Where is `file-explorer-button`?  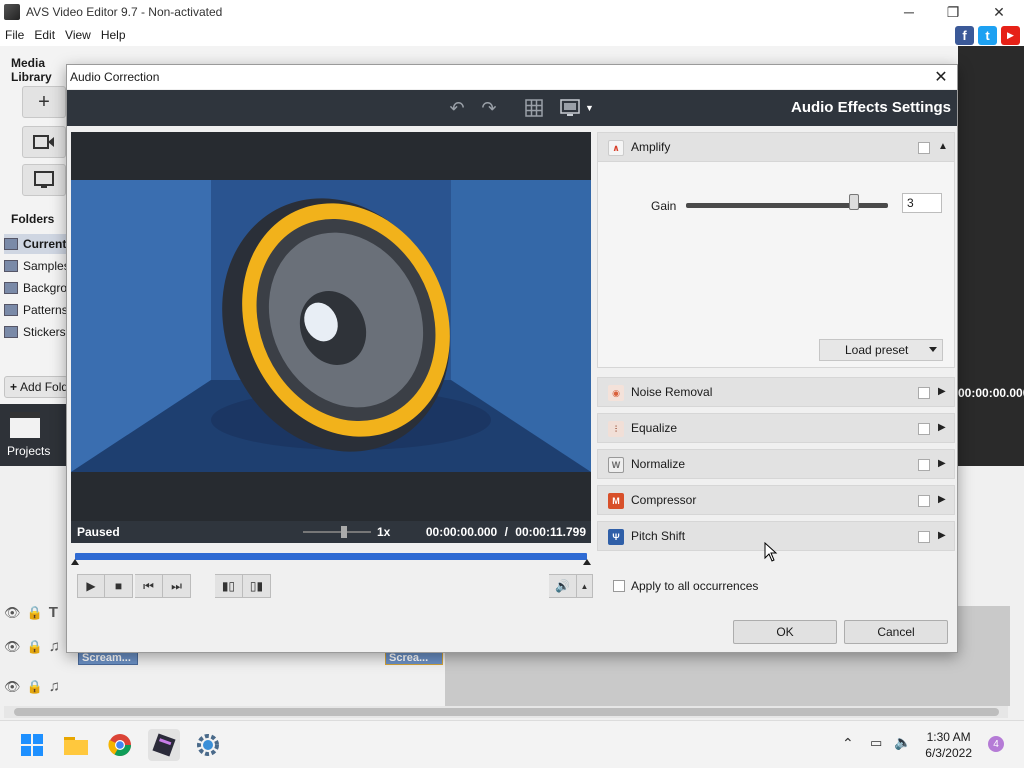
file-explorer-button is located at coordinates (76, 745).